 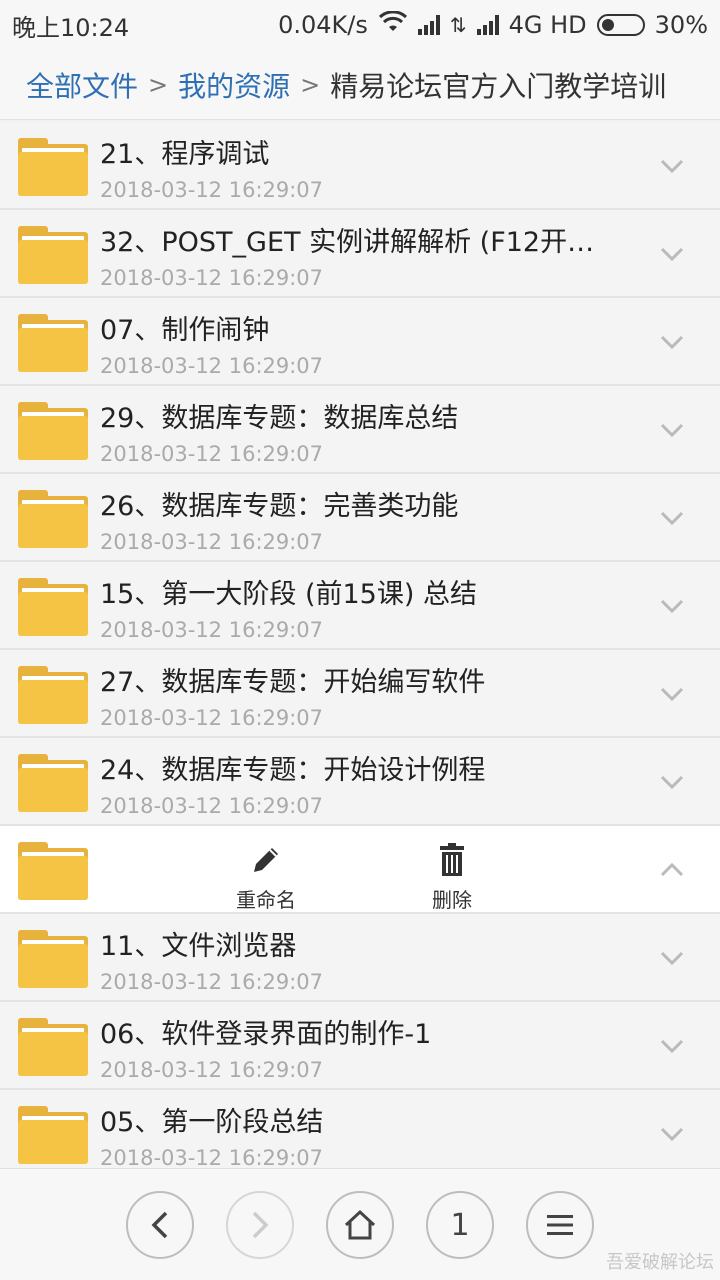 What do you see at coordinates (234, 85) in the screenshot?
I see `breadcrumb-parent: 我的资源` at bounding box center [234, 85].